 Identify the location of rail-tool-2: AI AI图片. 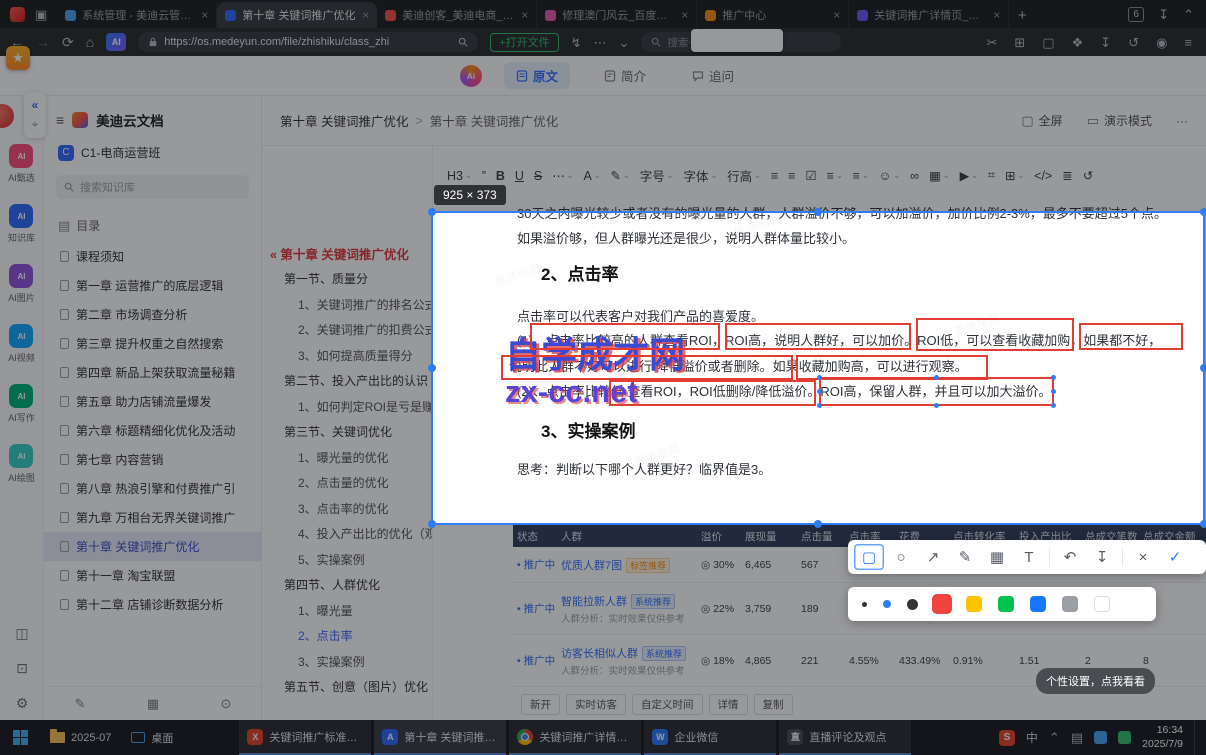
(21, 284).